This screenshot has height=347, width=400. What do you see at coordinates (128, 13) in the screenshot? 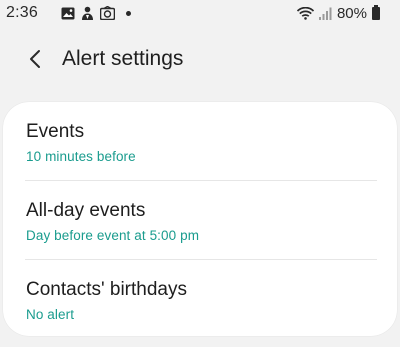
I see `more-dot-icon` at bounding box center [128, 13].